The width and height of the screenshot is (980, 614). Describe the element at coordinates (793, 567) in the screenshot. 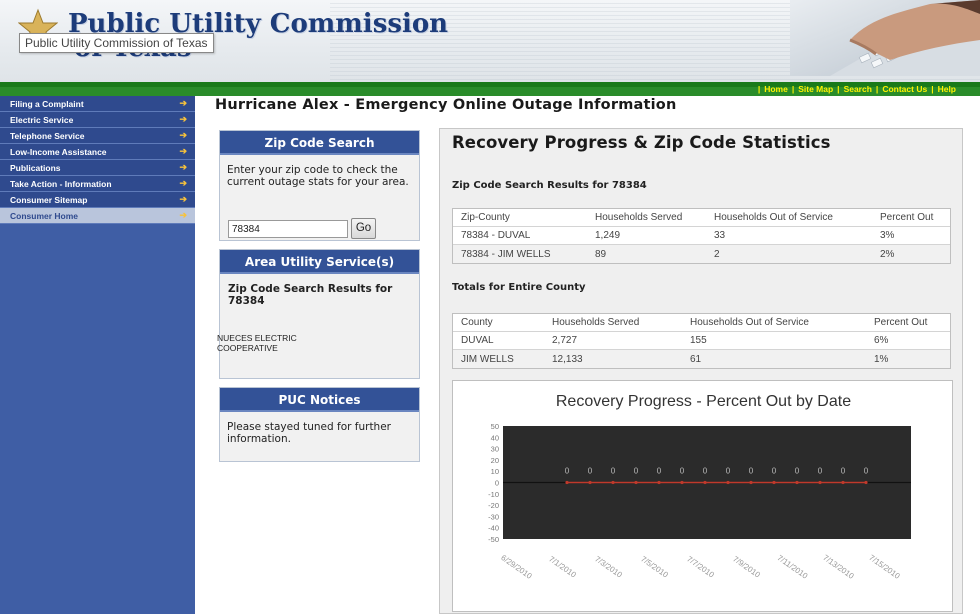

I see `x-tick-label: 7/11/2010` at that location.